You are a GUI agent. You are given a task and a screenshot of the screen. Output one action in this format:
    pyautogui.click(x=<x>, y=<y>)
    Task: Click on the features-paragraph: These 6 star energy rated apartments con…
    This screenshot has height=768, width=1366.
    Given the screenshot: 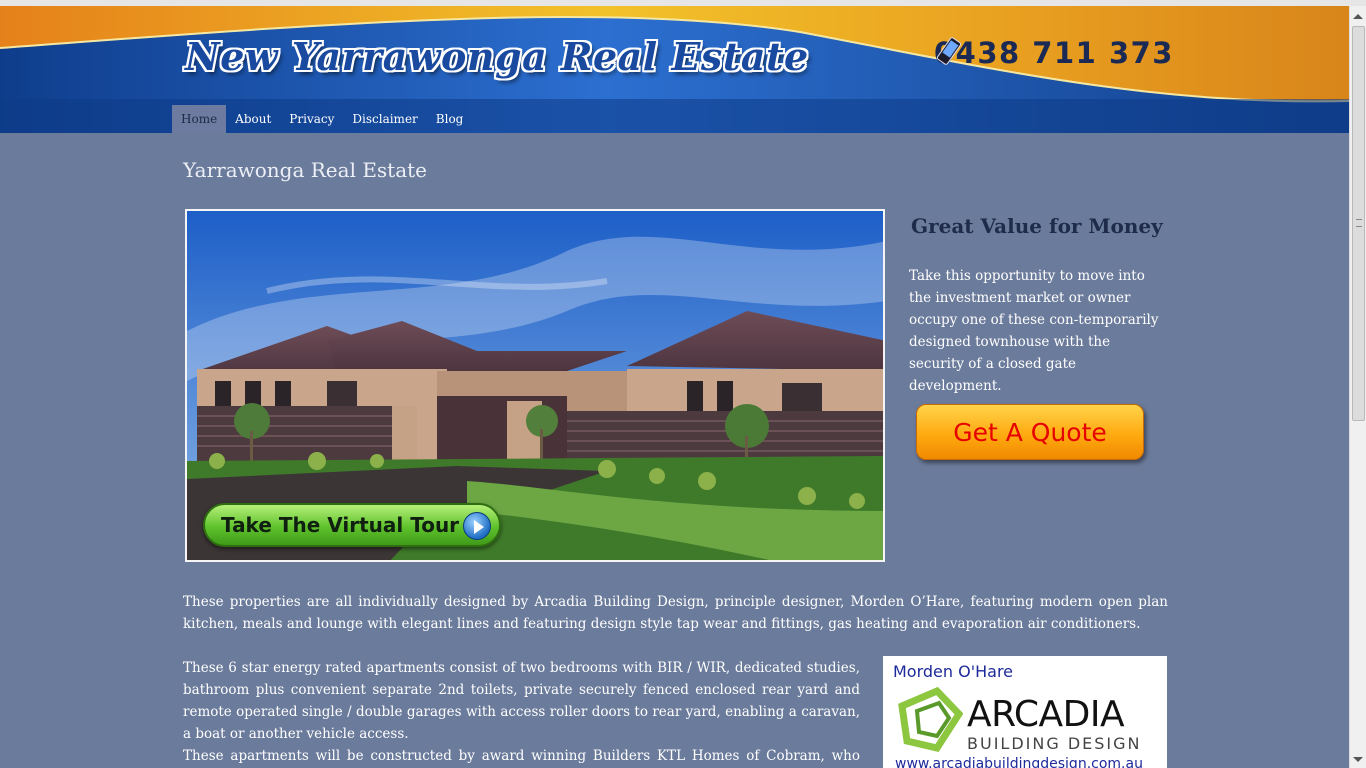 What is the action you would take?
    pyautogui.click(x=521, y=701)
    